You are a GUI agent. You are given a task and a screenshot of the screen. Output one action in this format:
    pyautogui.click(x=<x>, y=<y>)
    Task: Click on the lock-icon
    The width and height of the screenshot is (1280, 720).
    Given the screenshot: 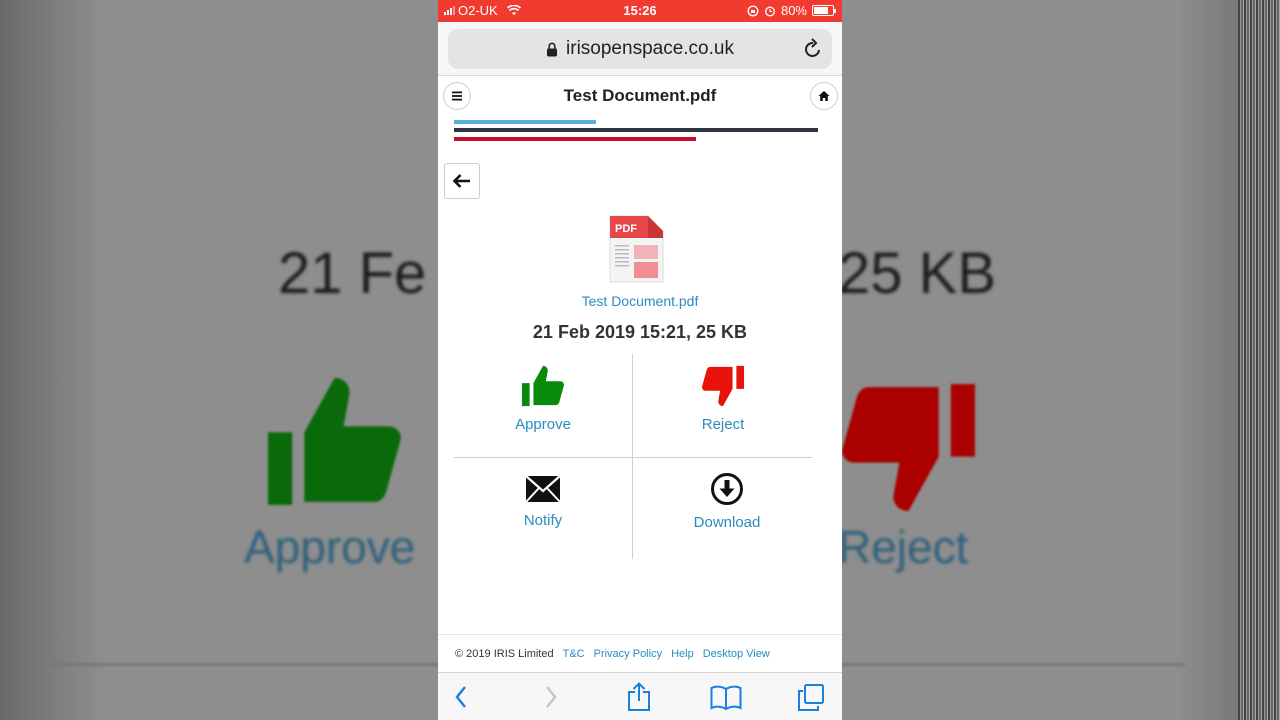 What is the action you would take?
    pyautogui.click(x=552, y=49)
    